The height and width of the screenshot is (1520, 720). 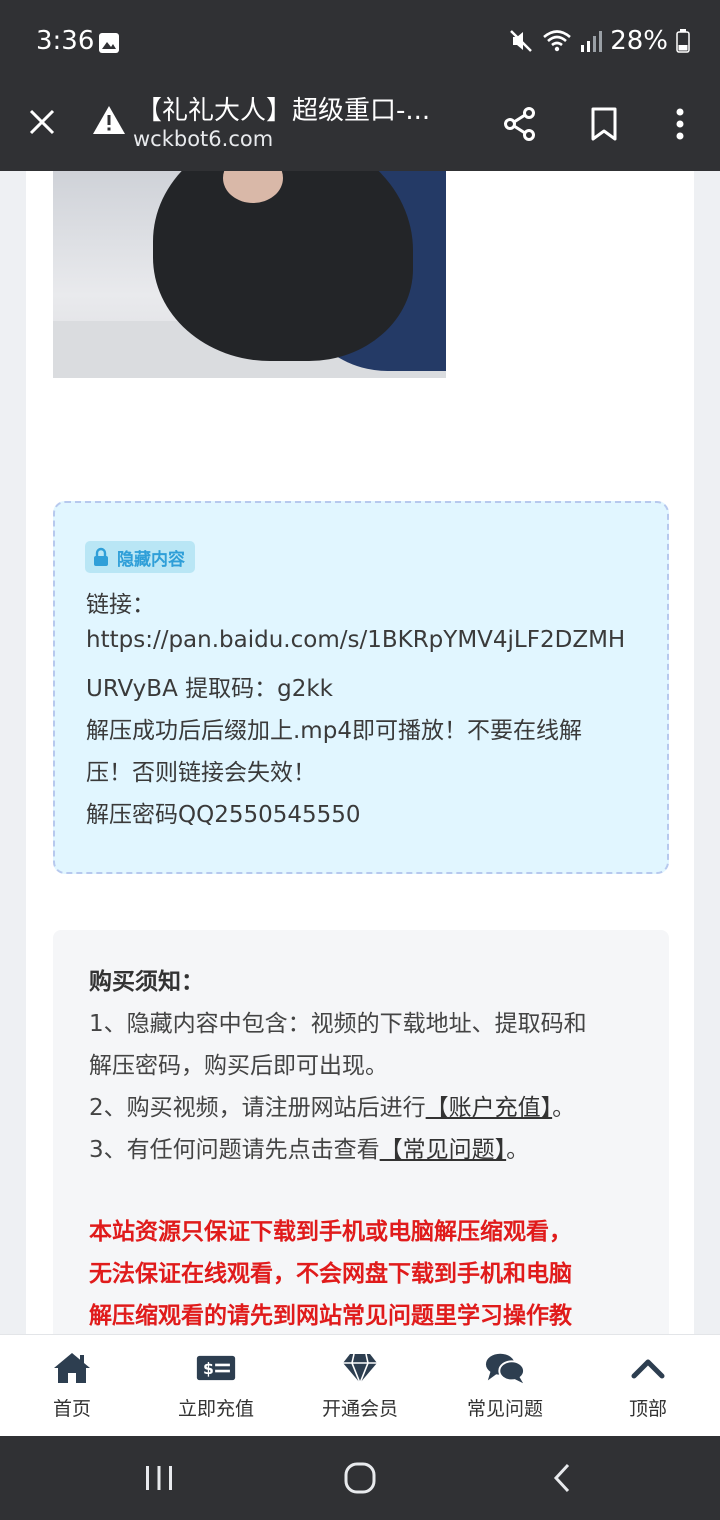 I want to click on status-right-group: 28%, so click(x=599, y=41).